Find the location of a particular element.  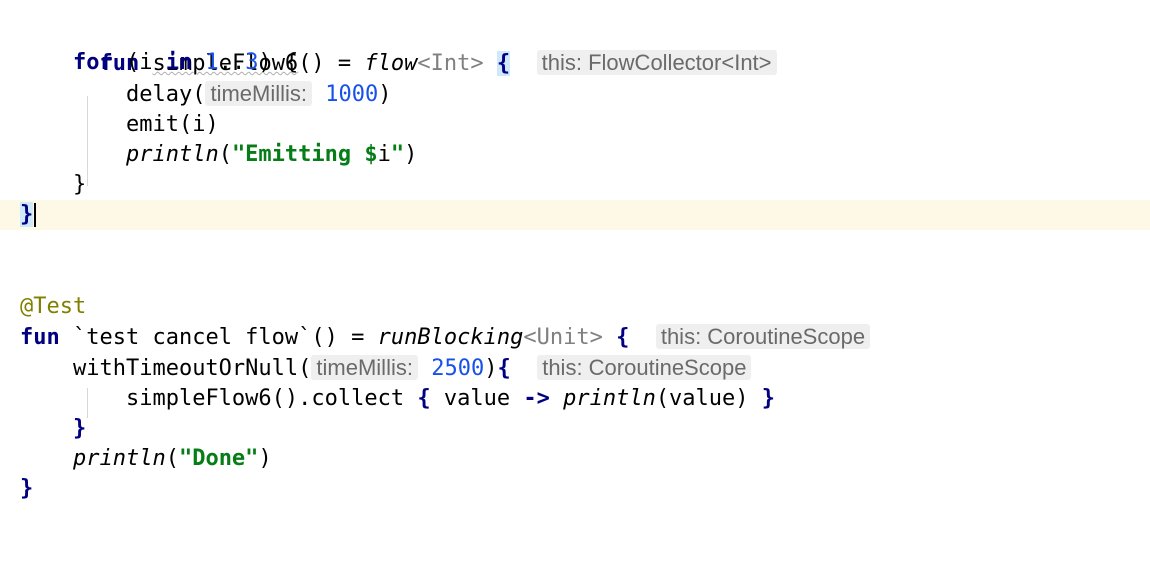

string-literal: "Emitting is located at coordinates (298, 154).